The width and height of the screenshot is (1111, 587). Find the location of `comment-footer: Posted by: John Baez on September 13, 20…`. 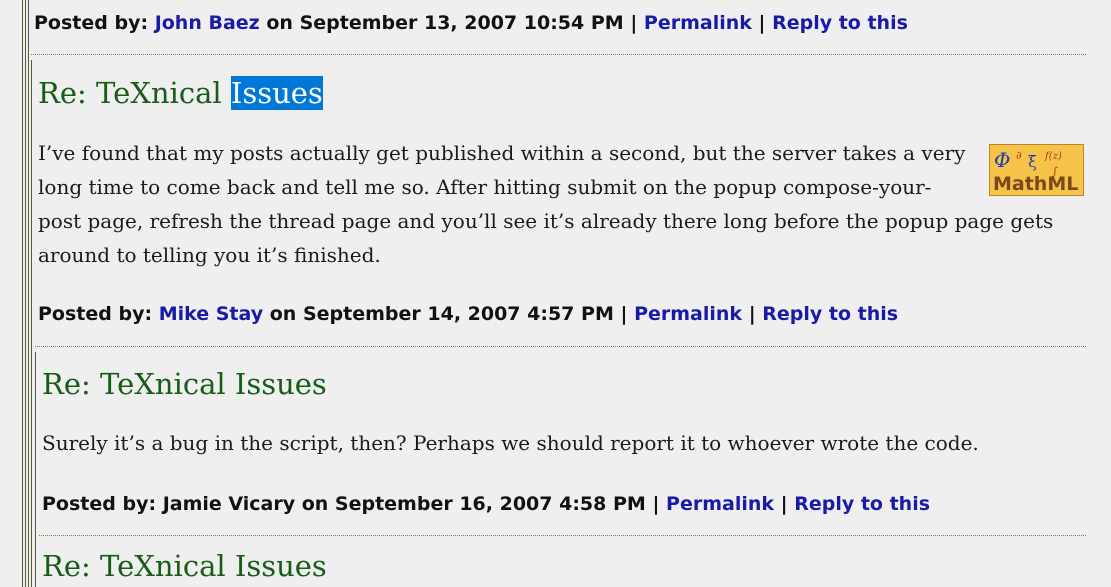

comment-footer: Posted by: John Baez on September 13, 20… is located at coordinates (471, 23).